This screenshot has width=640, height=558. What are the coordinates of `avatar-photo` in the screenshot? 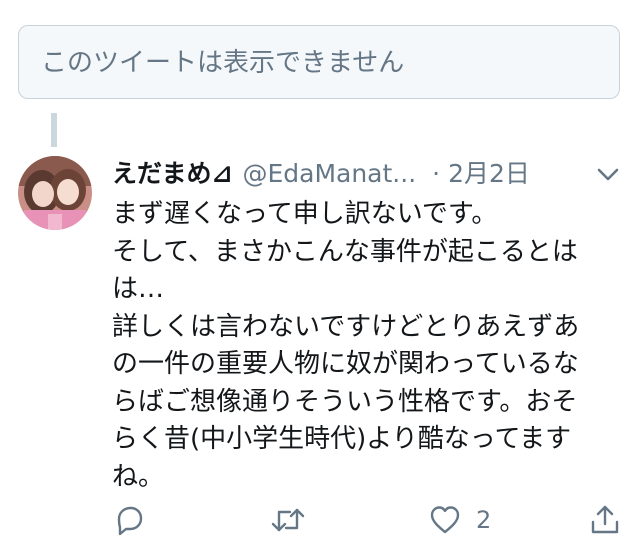 It's located at (55, 193).